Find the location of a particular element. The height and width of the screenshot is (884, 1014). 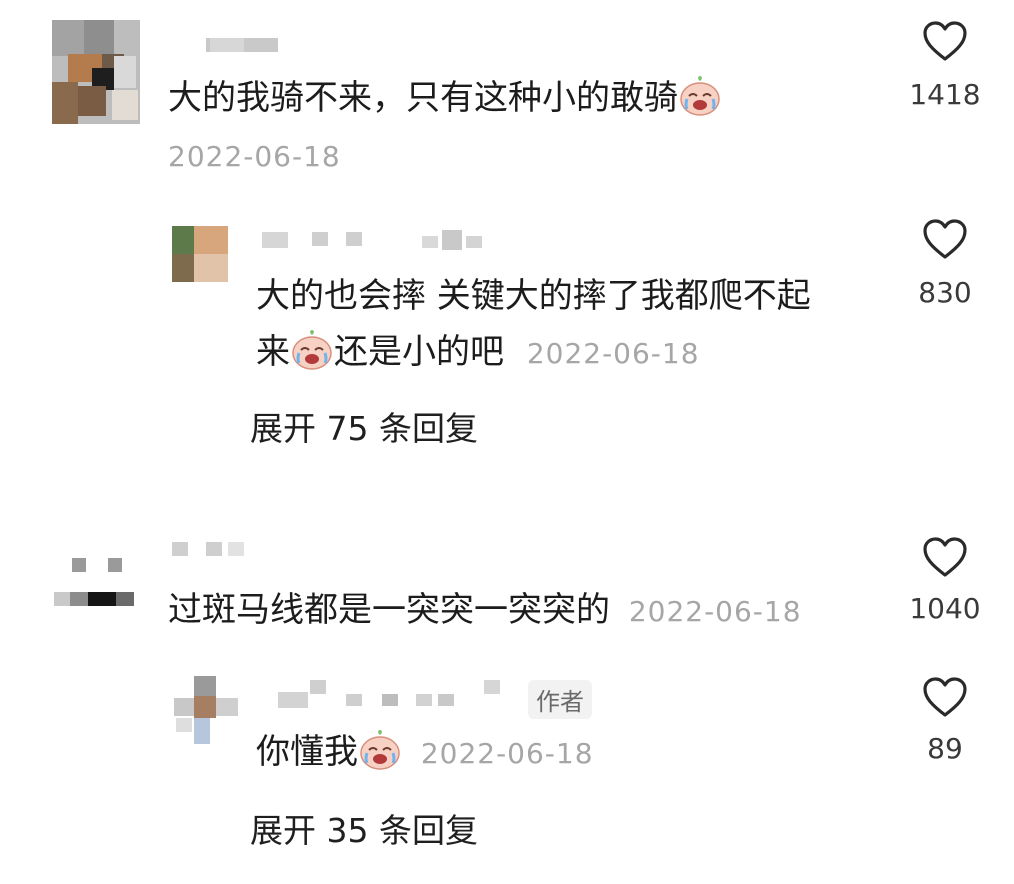

like-count: 89 is located at coordinates (945, 748).